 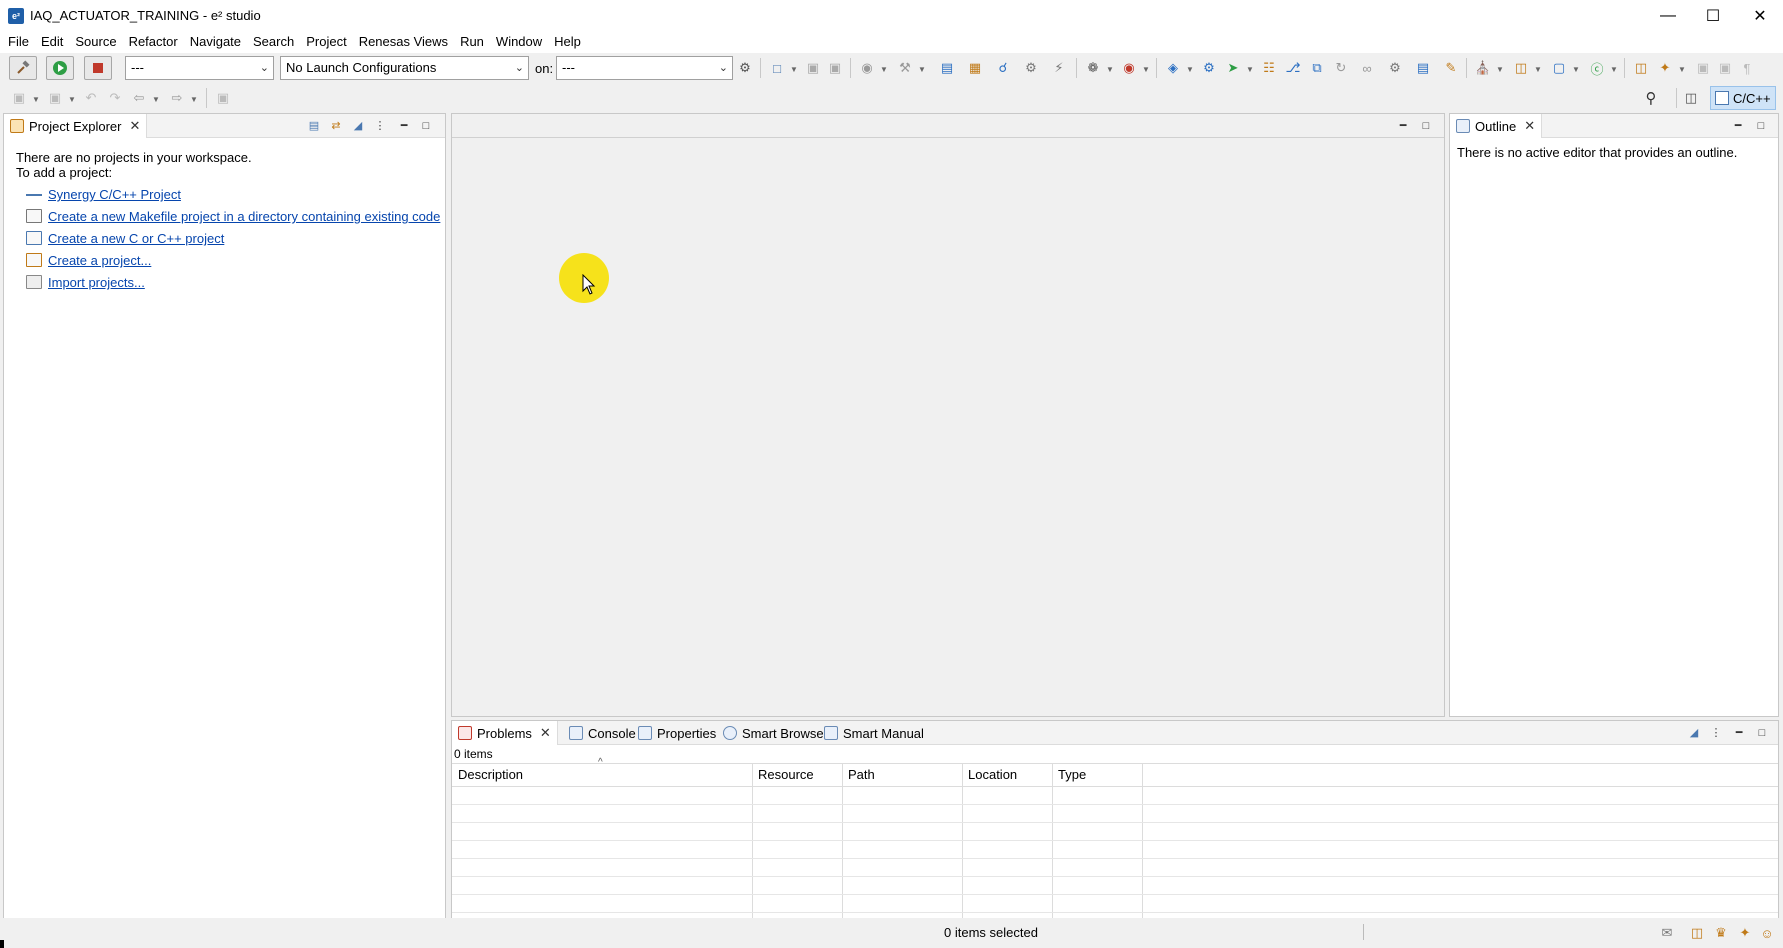 What do you see at coordinates (153, 42) in the screenshot?
I see `menu-refactor: Refactor` at bounding box center [153, 42].